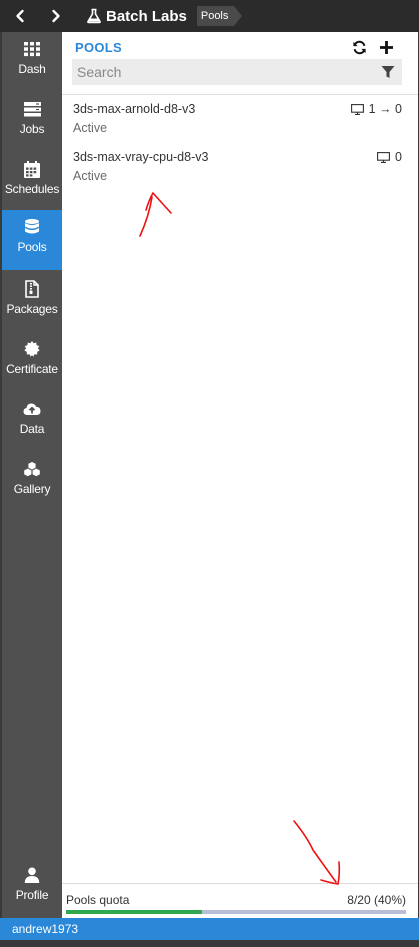 Image resolution: width=419 pixels, height=947 pixels. I want to click on quota-progress-fill, so click(134, 912).